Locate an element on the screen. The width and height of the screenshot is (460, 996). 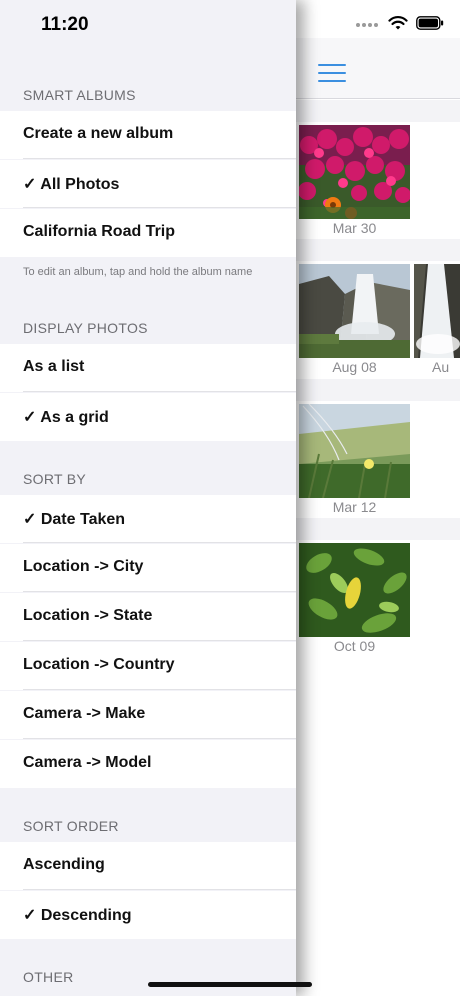
menu-item-date-taken: ✓ Date Taken is located at coordinates (148, 519).